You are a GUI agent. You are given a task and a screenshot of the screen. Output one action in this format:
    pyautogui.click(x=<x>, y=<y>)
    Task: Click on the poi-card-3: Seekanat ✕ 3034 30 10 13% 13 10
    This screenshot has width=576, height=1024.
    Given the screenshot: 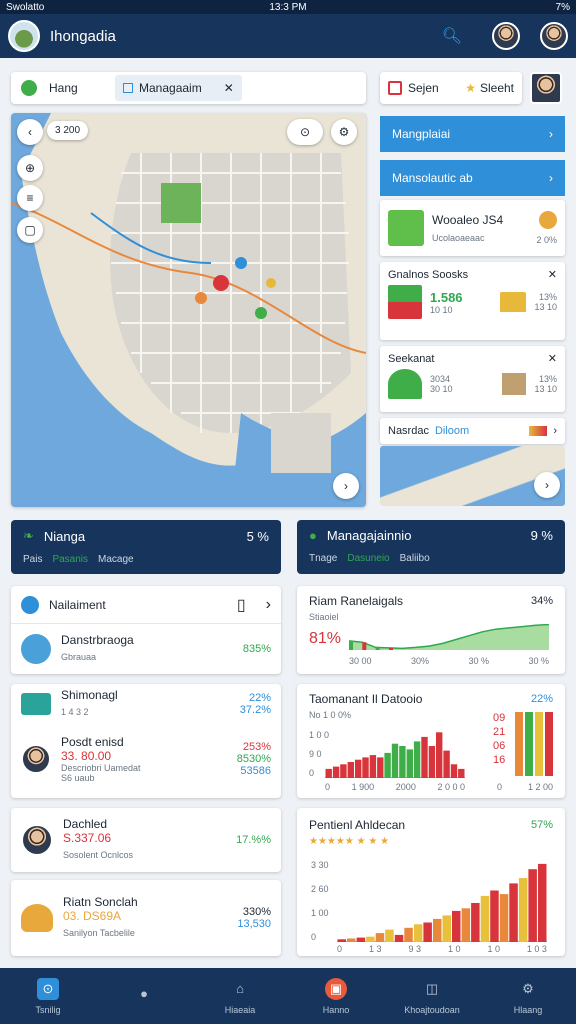 What is the action you would take?
    pyautogui.click(x=472, y=379)
    